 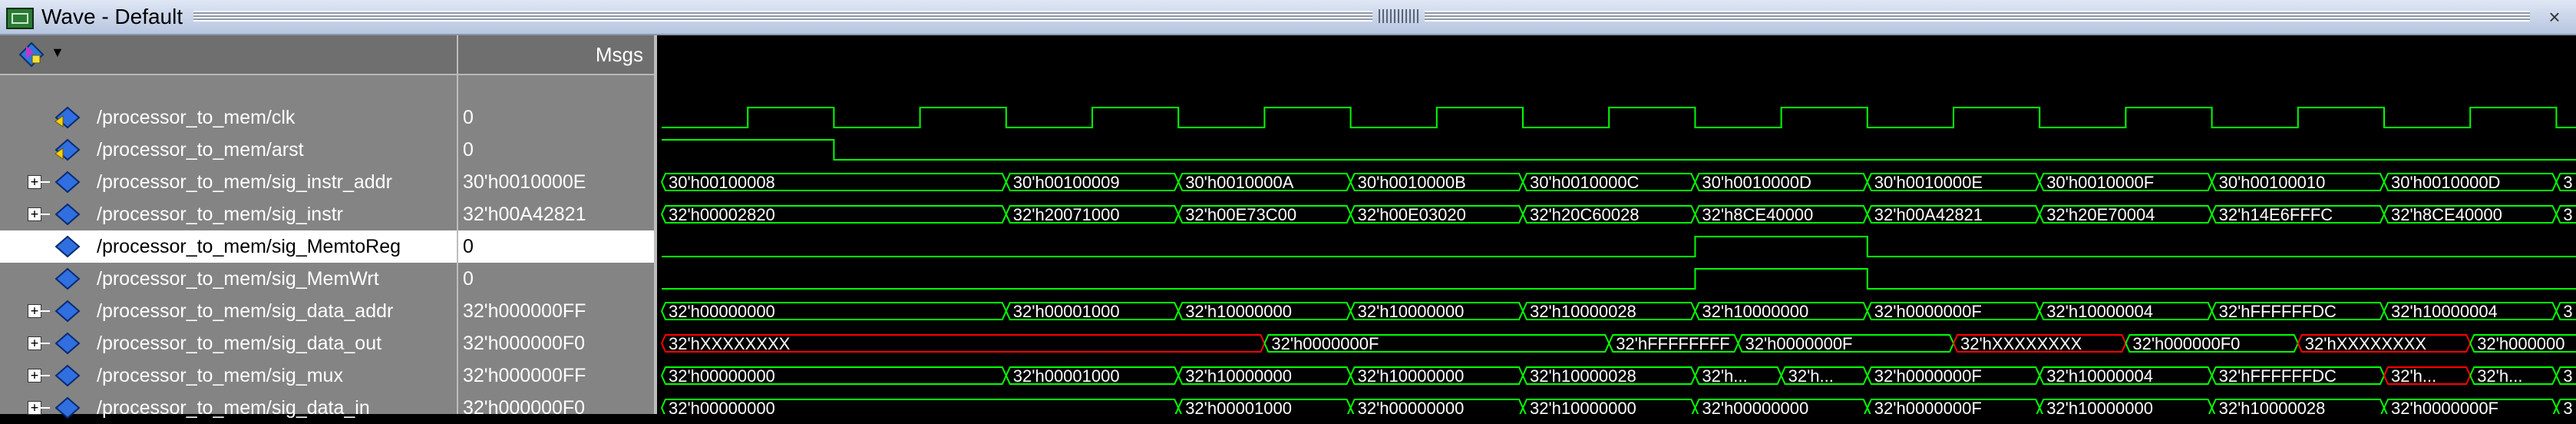 I want to click on arst-trace, so click(x=1619, y=150).